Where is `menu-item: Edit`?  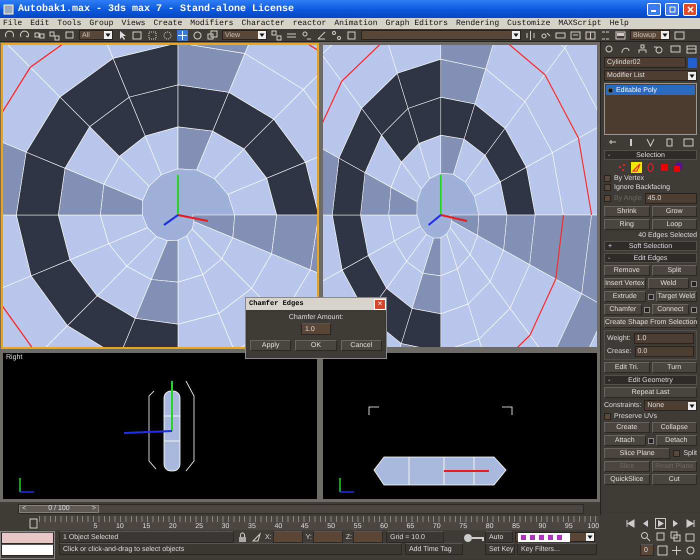 menu-item: Edit is located at coordinates (40, 23).